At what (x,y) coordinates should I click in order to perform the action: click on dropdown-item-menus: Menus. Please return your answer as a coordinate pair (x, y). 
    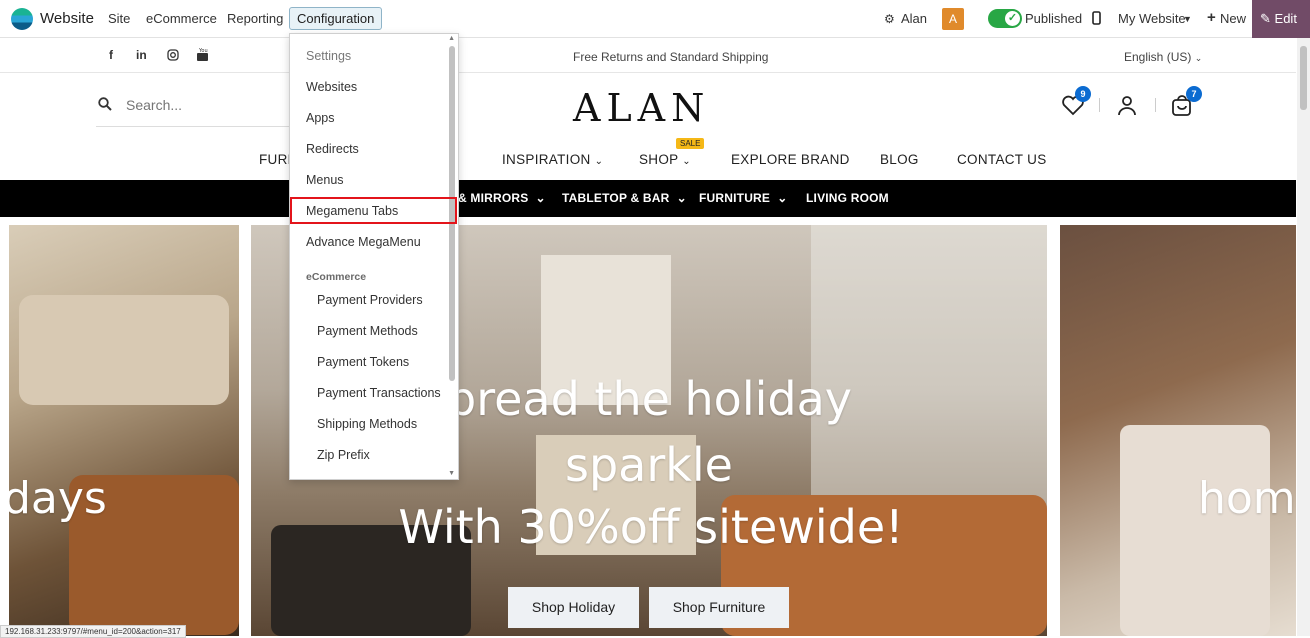
    Looking at the image, I should click on (325, 180).